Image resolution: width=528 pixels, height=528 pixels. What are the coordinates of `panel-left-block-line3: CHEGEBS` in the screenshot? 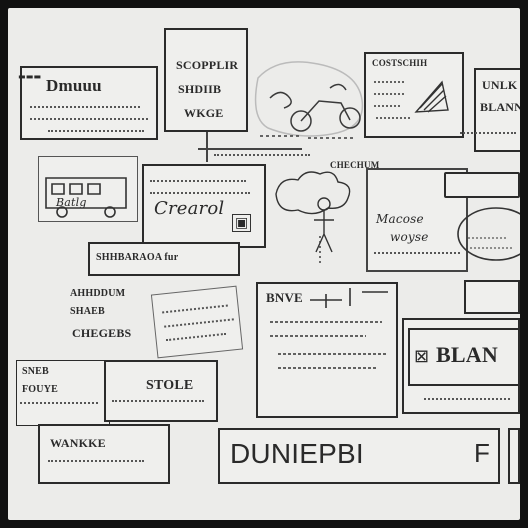 It's located at (102, 333).